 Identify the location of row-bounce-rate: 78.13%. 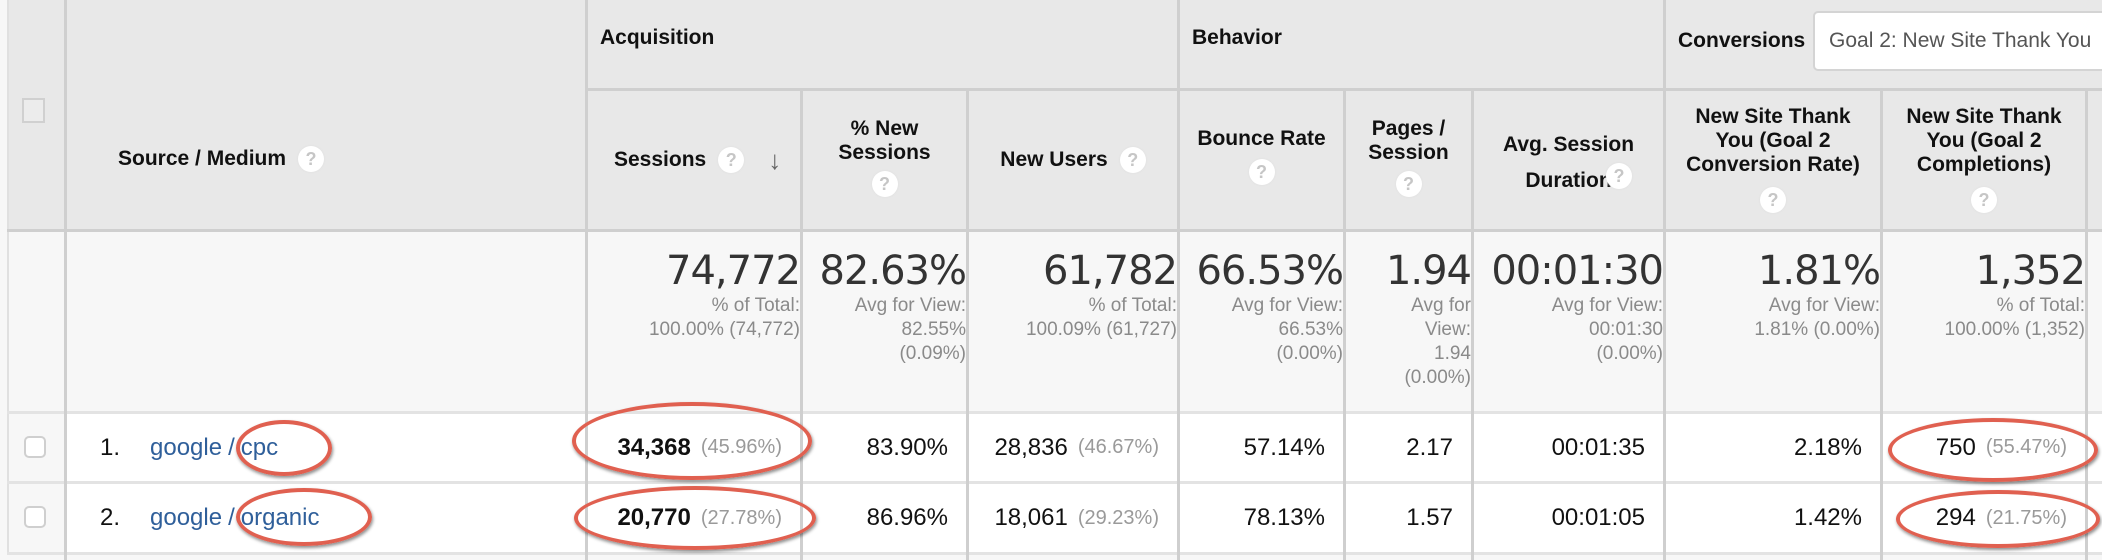
(1284, 517).